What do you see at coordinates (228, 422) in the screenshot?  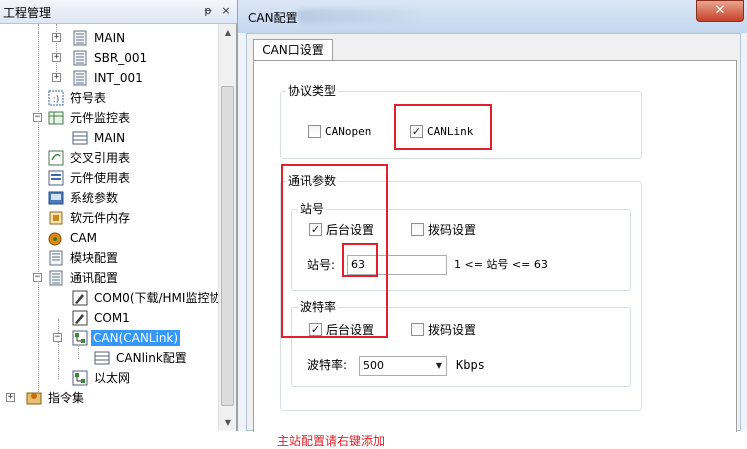 I see `scroll-down-icon: ▼` at bounding box center [228, 422].